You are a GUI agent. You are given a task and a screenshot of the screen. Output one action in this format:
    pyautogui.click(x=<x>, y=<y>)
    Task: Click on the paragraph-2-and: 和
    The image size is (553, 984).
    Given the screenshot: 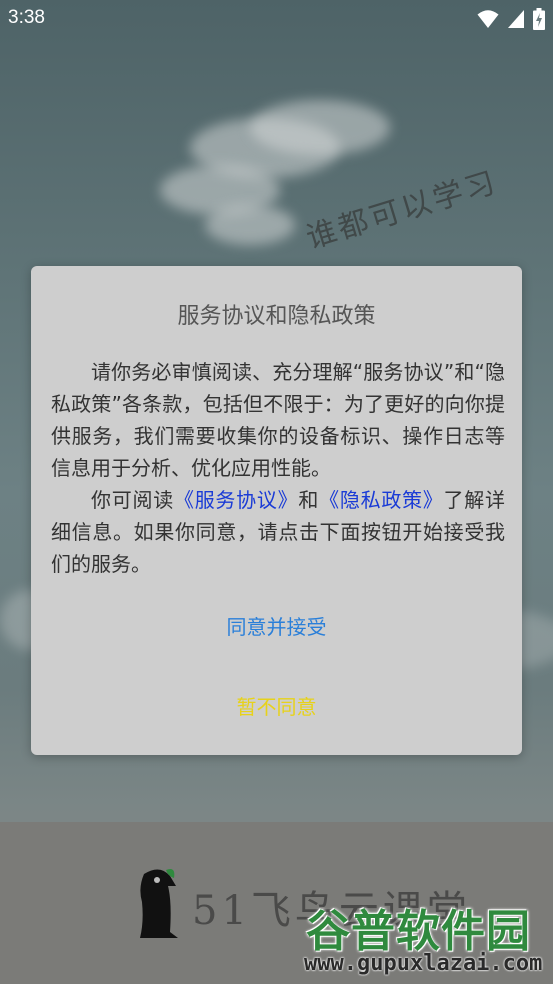 What is the action you would take?
    pyautogui.click(x=309, y=500)
    